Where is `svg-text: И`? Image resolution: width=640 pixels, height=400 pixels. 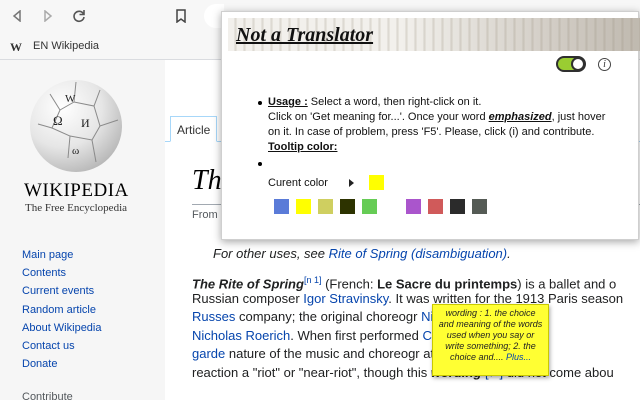 svg-text: И is located at coordinates (85, 123).